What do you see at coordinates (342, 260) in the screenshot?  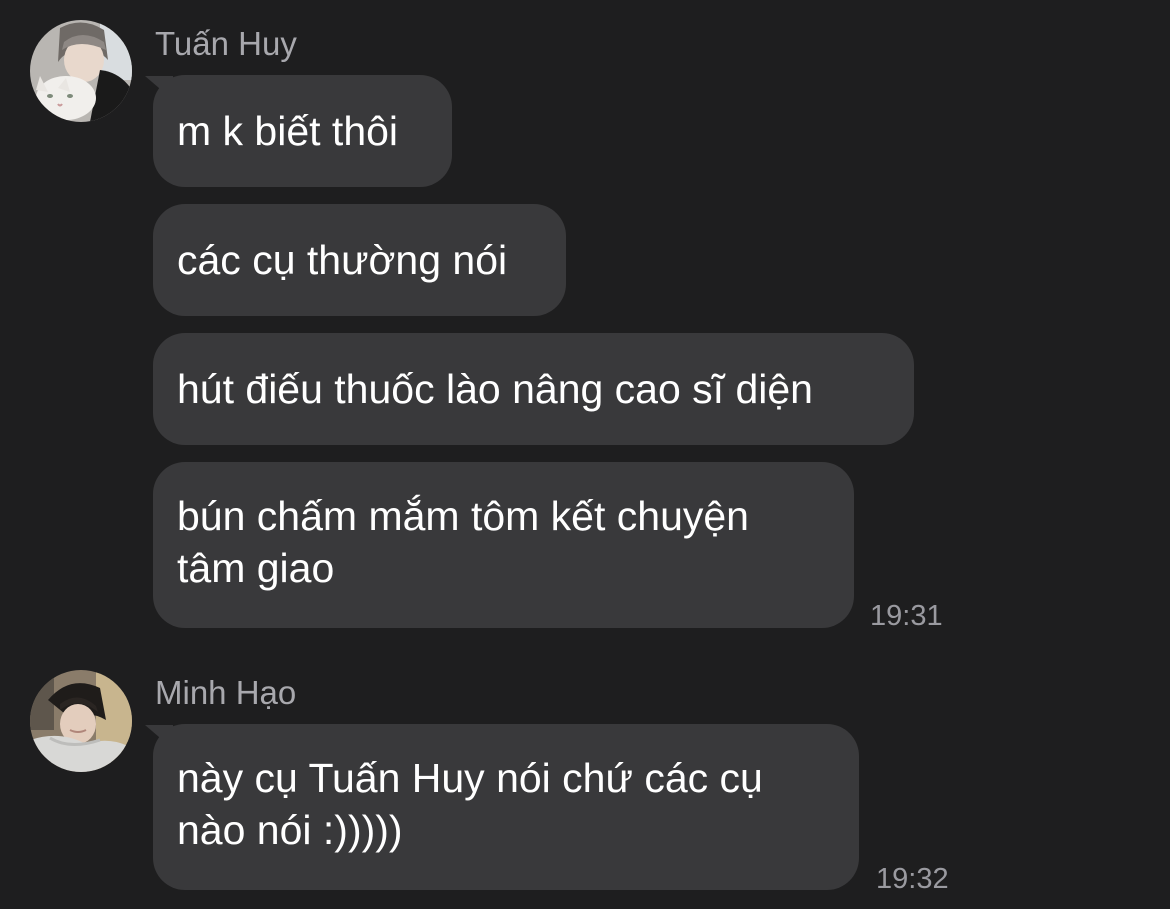 I see `message-text: các cụ thường nói` at bounding box center [342, 260].